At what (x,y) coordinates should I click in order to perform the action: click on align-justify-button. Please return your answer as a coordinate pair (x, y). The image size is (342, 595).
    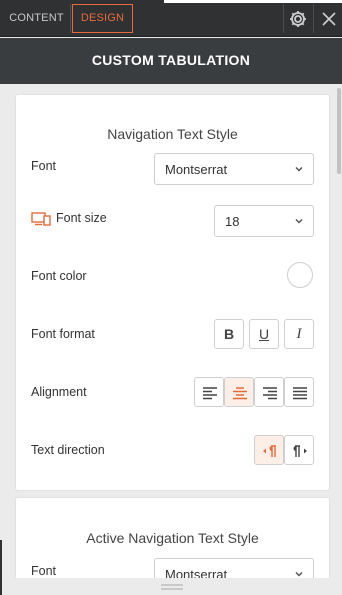
    Looking at the image, I should click on (299, 392).